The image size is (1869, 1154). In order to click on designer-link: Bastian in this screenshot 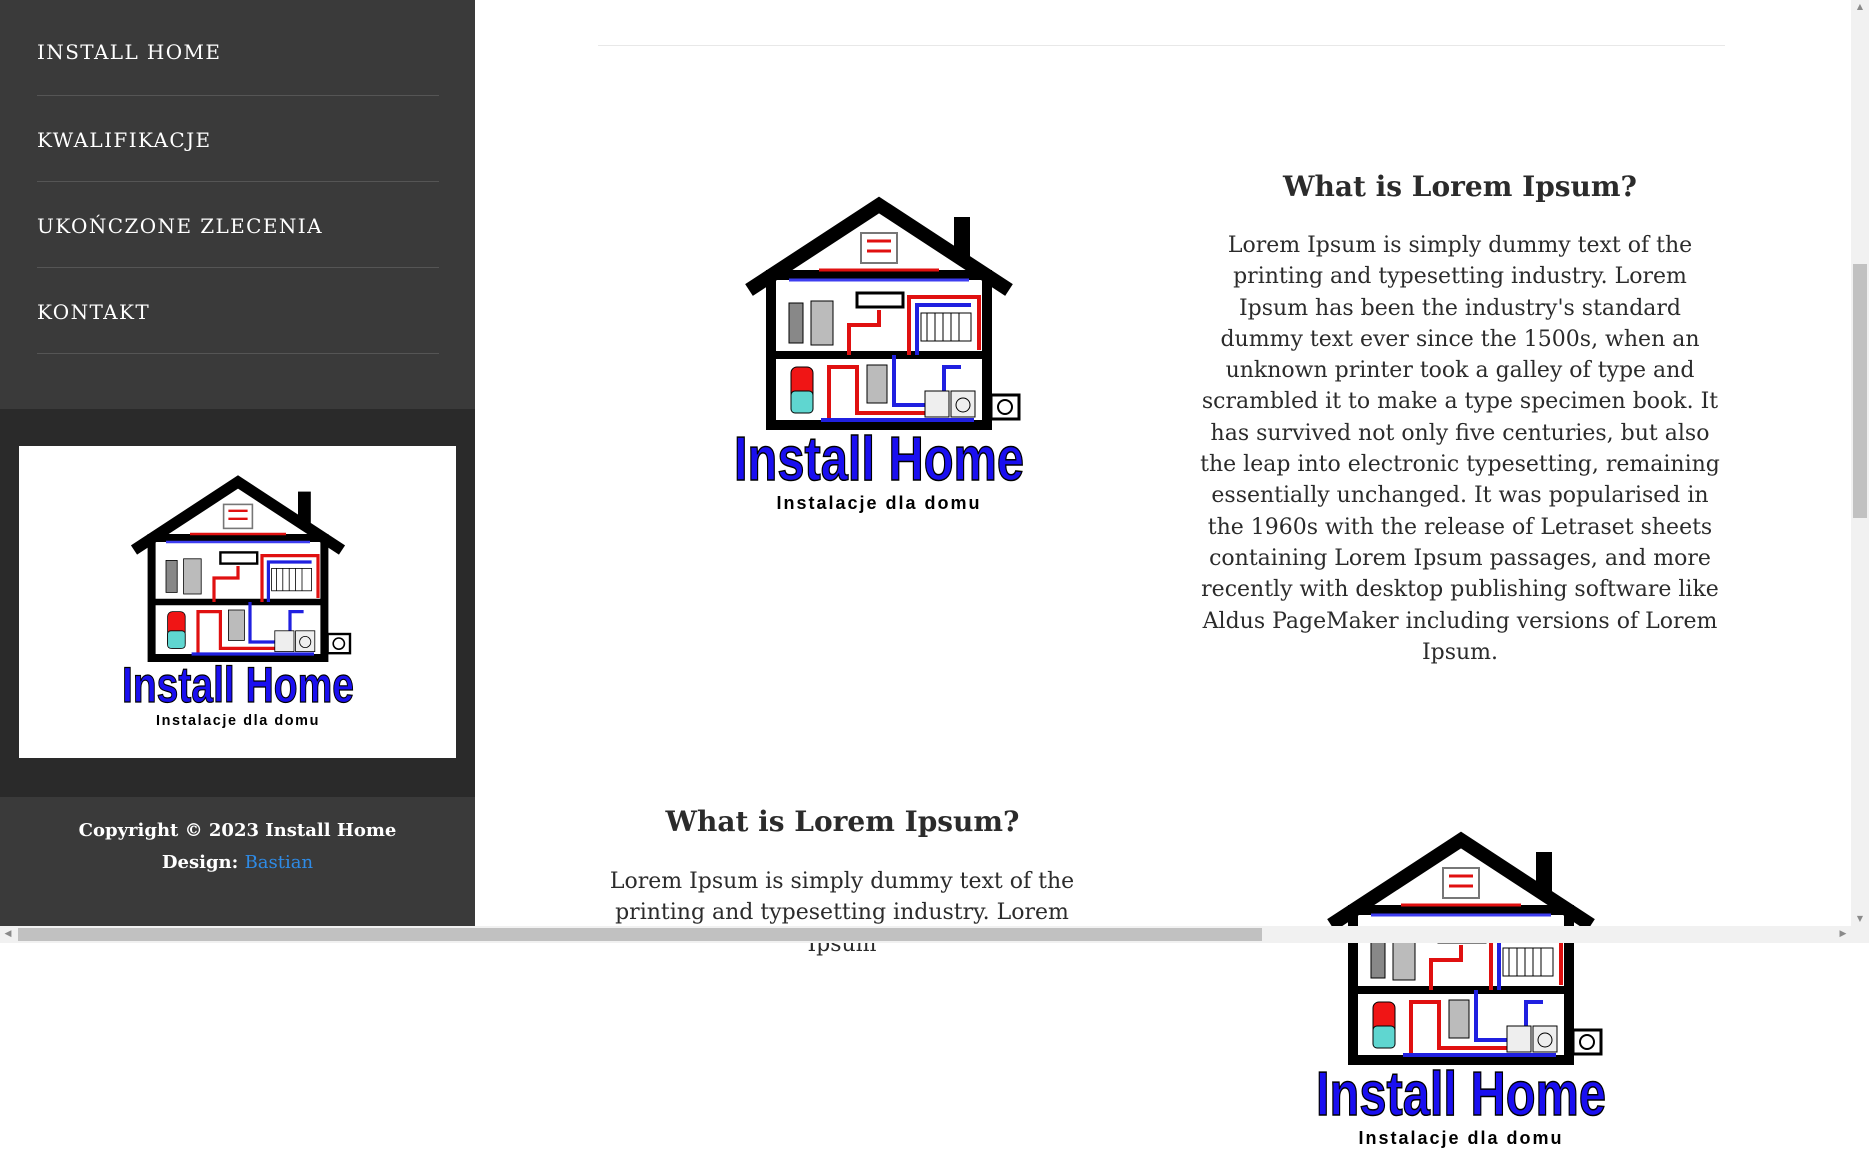, I will do `click(279, 862)`.